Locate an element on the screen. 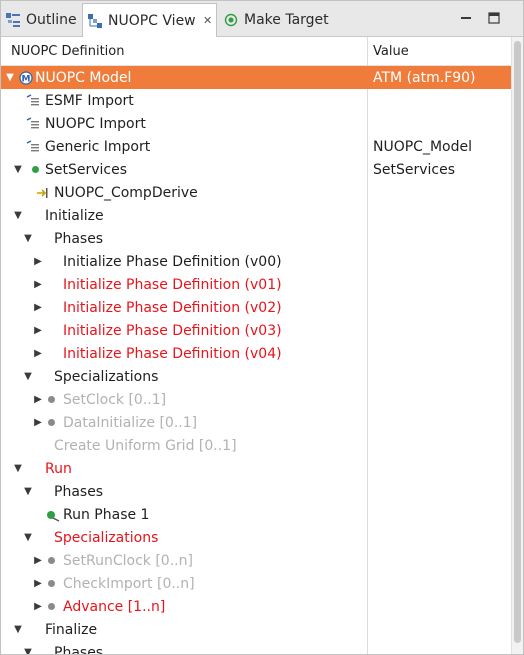 Image resolution: width=524 pixels, height=655 pixels. green-dot-icon is located at coordinates (35, 169).